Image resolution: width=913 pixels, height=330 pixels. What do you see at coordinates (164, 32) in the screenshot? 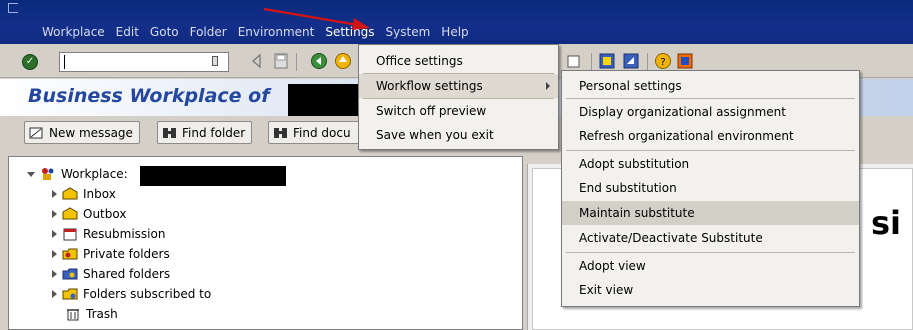
I see `menu-goto: Goto` at bounding box center [164, 32].